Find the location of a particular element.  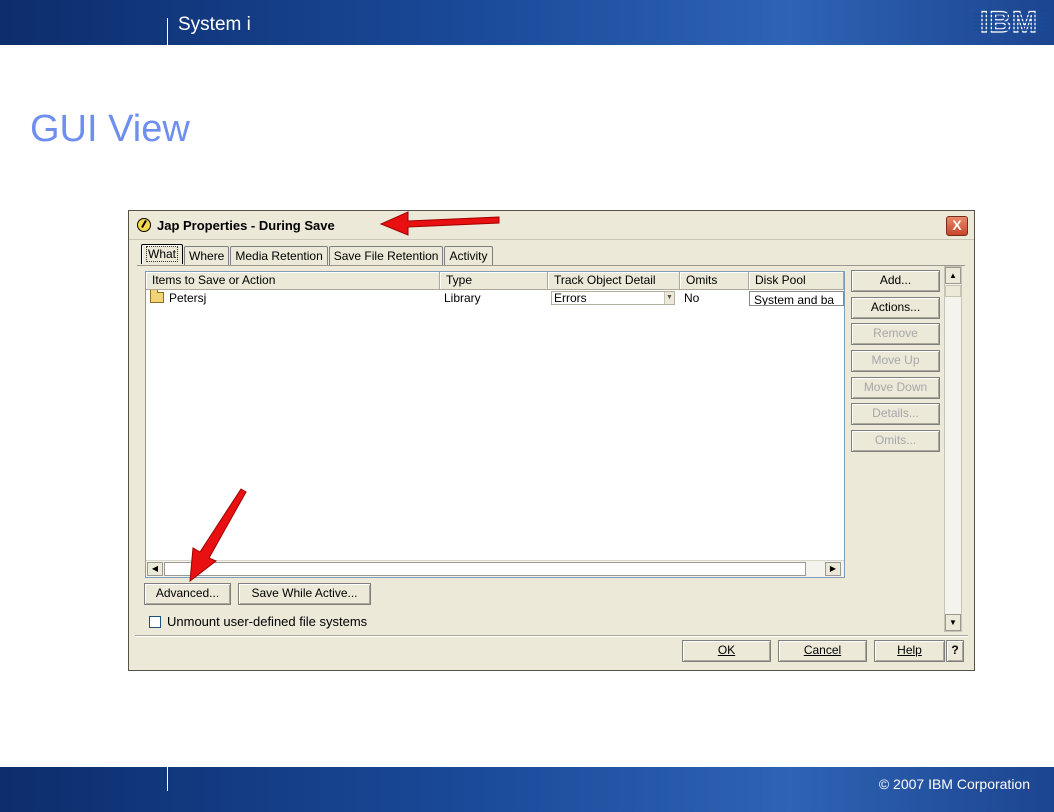

cancel-button: Cancel is located at coordinates (822, 651).